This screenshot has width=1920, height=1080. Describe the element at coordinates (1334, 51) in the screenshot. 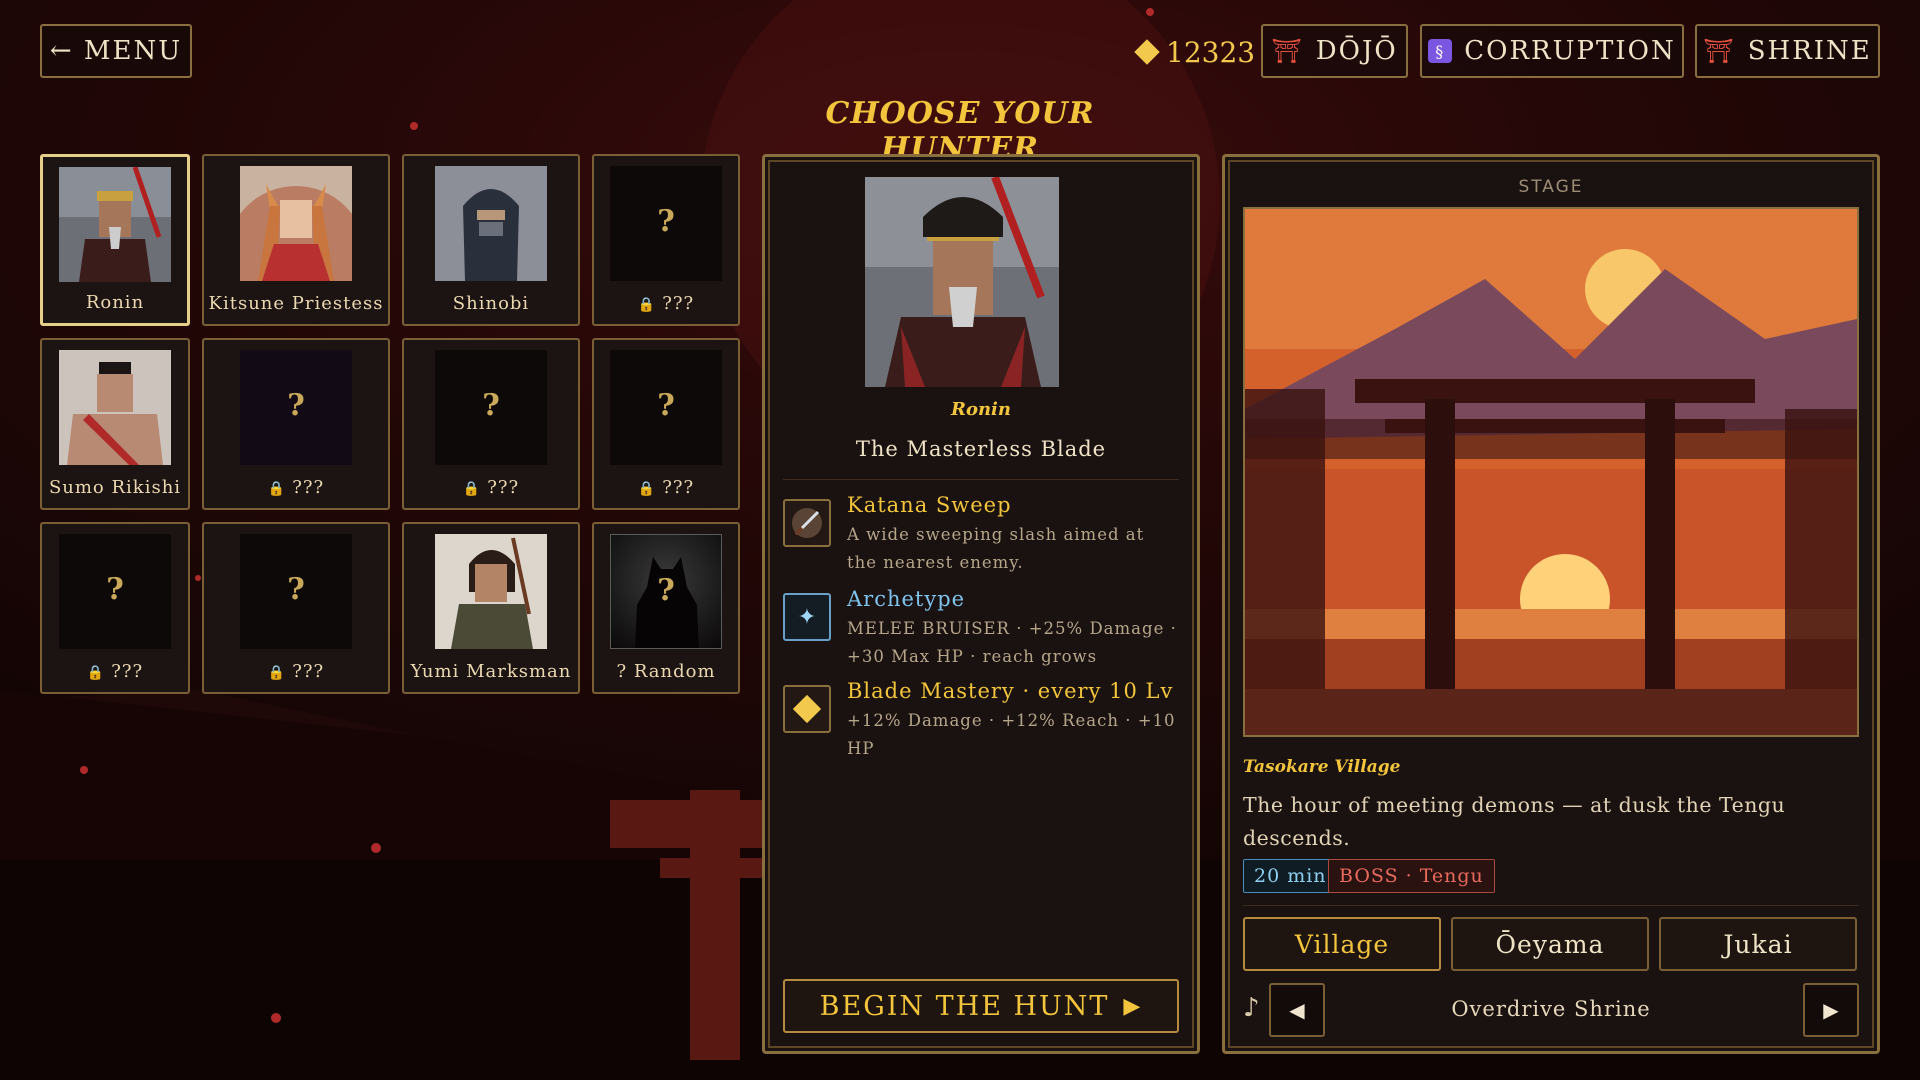

I see `dojo-button: ⛩ DŌJŌ` at that location.